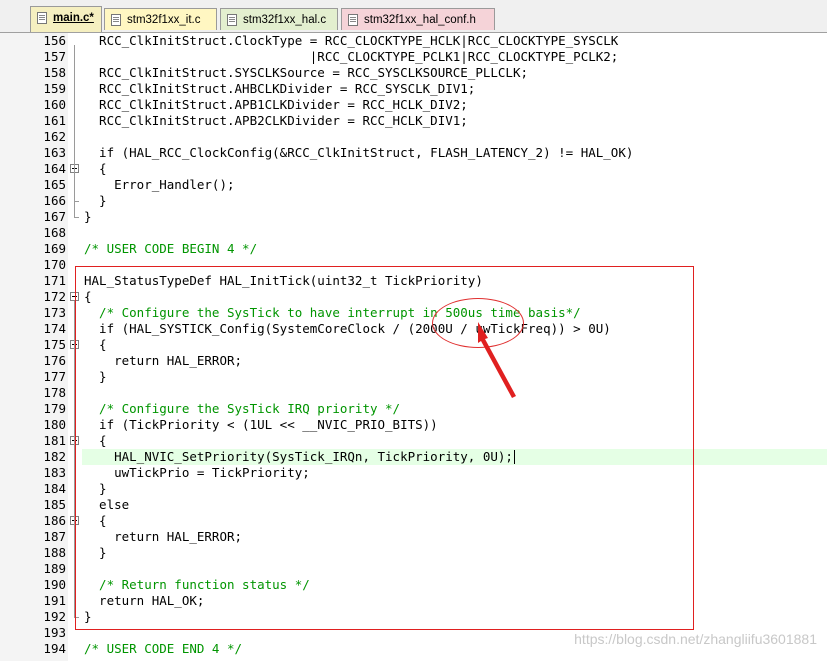 This screenshot has width=827, height=661. Describe the element at coordinates (54, 312) in the screenshot. I see `line-number: 173` at that location.